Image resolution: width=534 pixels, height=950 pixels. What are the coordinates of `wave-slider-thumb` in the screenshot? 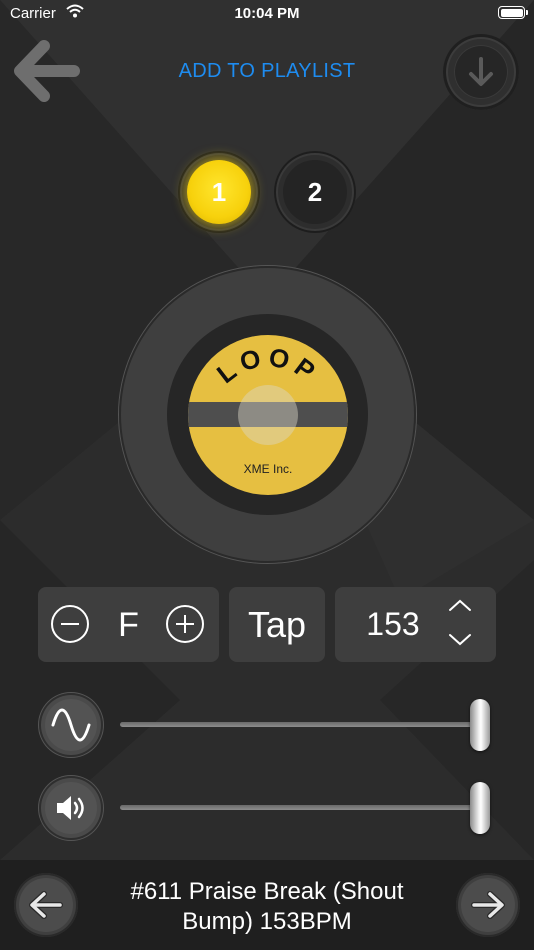 It's located at (480, 725).